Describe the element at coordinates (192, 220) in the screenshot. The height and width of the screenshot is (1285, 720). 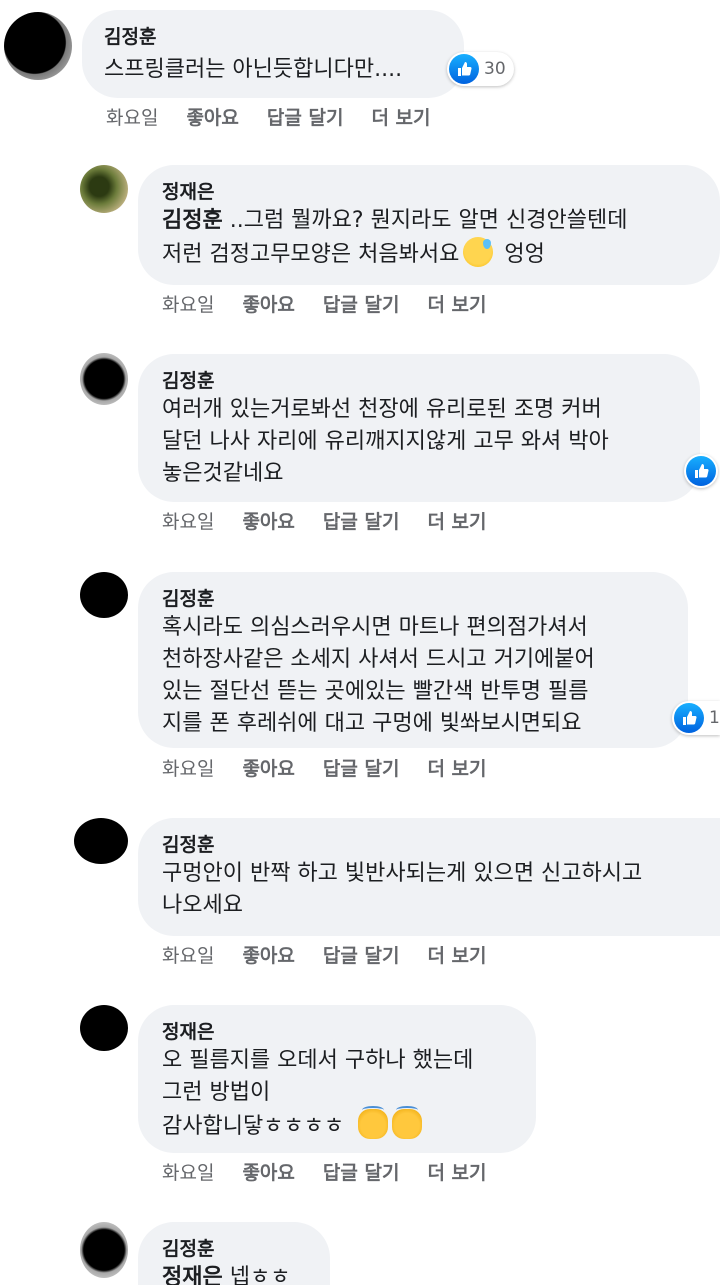
I see `mention-link: 김정훈` at that location.